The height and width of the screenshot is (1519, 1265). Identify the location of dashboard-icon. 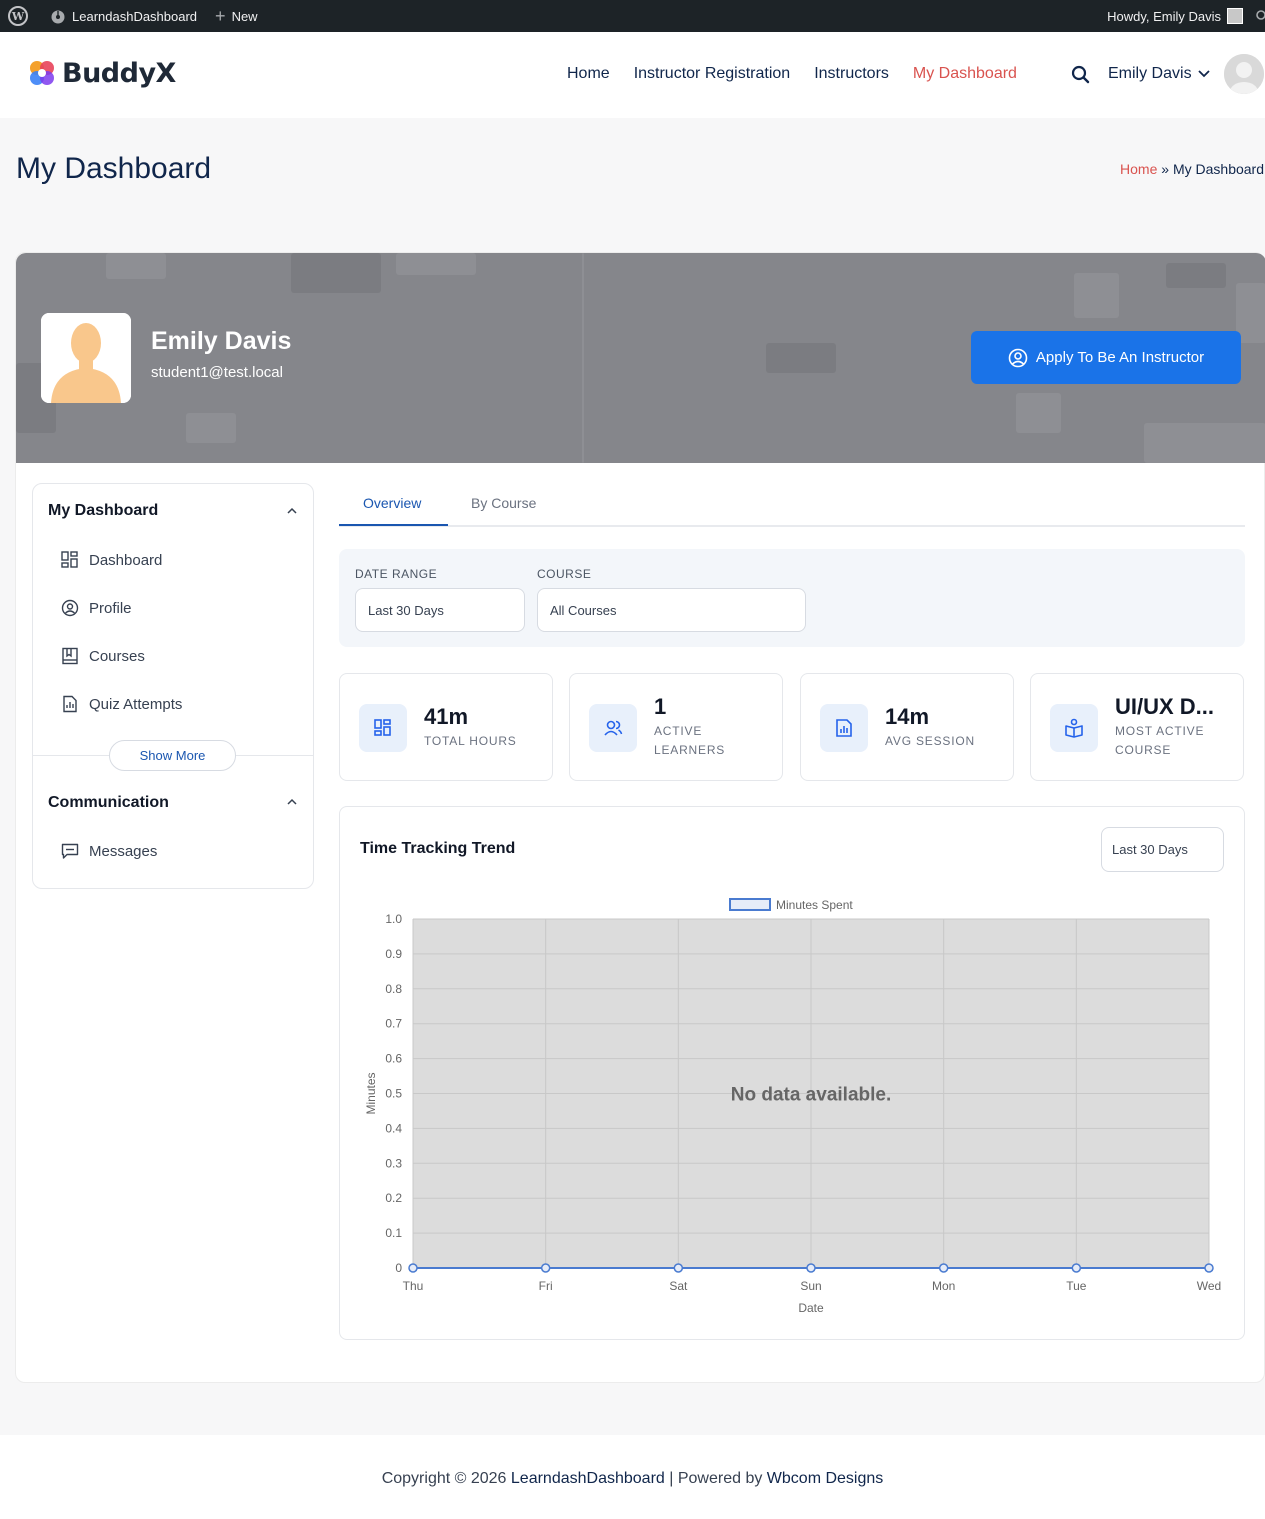
(69, 559).